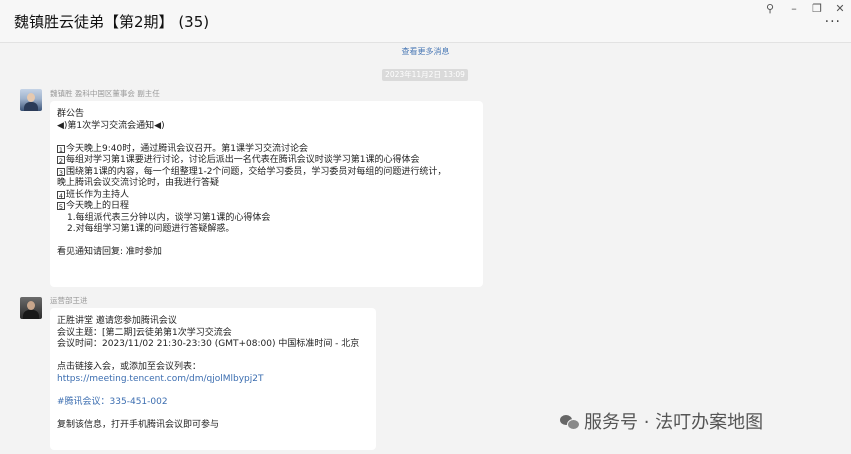 The image size is (851, 454). I want to click on message-line: 复制该信息，打开手机腾讯会议即可参与, so click(138, 424).